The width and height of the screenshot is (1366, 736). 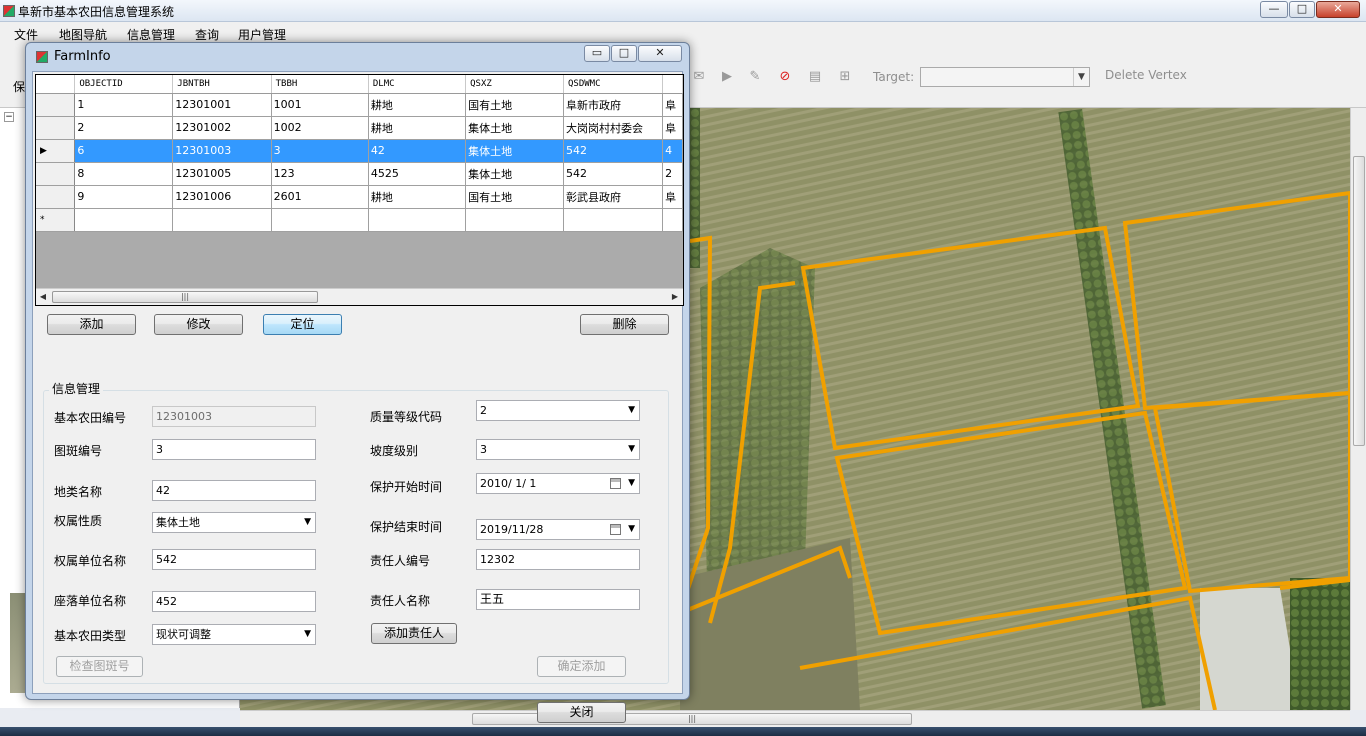 I want to click on table-row: *, so click(x=359, y=220).